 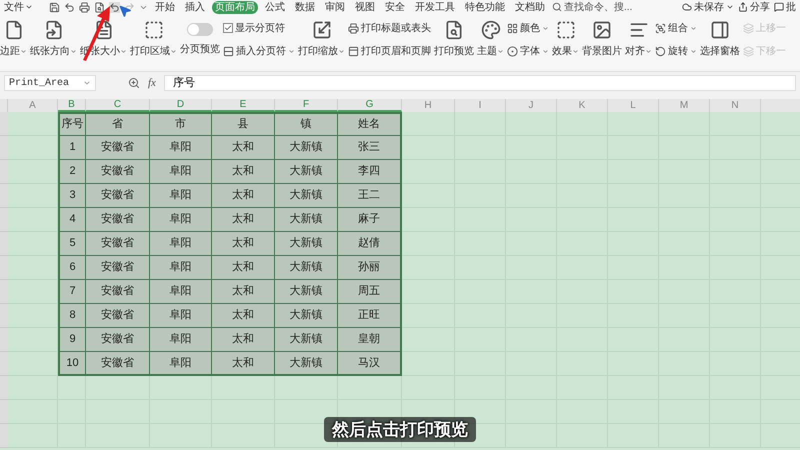 What do you see at coordinates (480, 83) in the screenshot?
I see `formula-field: 序号` at bounding box center [480, 83].